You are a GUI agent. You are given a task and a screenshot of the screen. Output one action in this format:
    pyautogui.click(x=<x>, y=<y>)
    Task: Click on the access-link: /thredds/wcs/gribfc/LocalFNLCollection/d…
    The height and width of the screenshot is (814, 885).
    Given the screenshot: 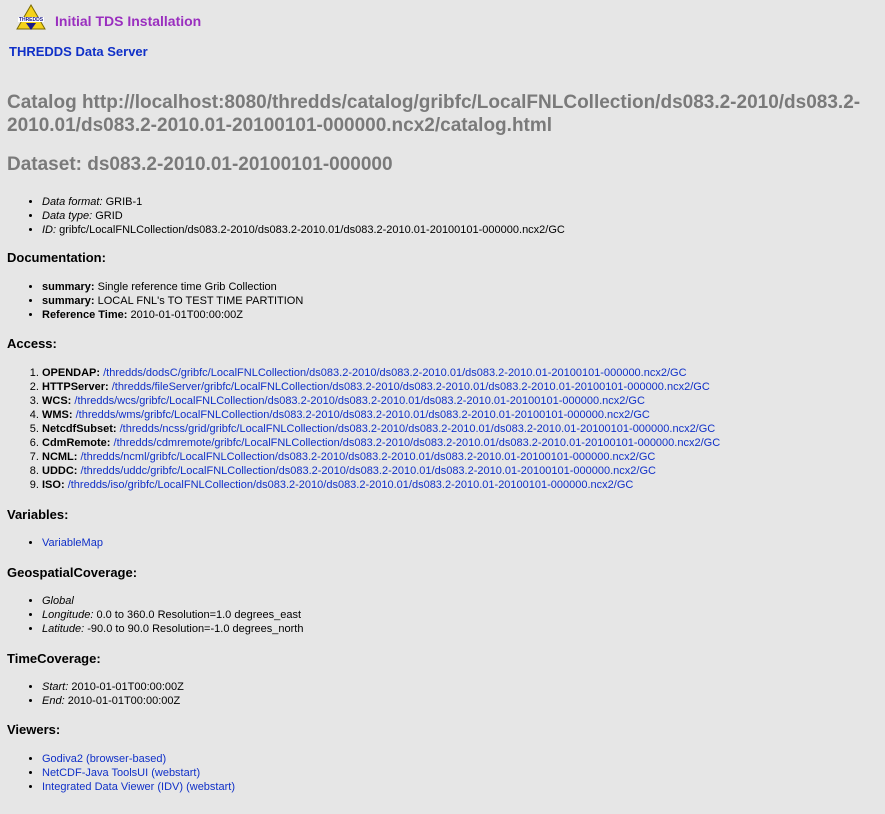 What is the action you would take?
    pyautogui.click(x=359, y=401)
    